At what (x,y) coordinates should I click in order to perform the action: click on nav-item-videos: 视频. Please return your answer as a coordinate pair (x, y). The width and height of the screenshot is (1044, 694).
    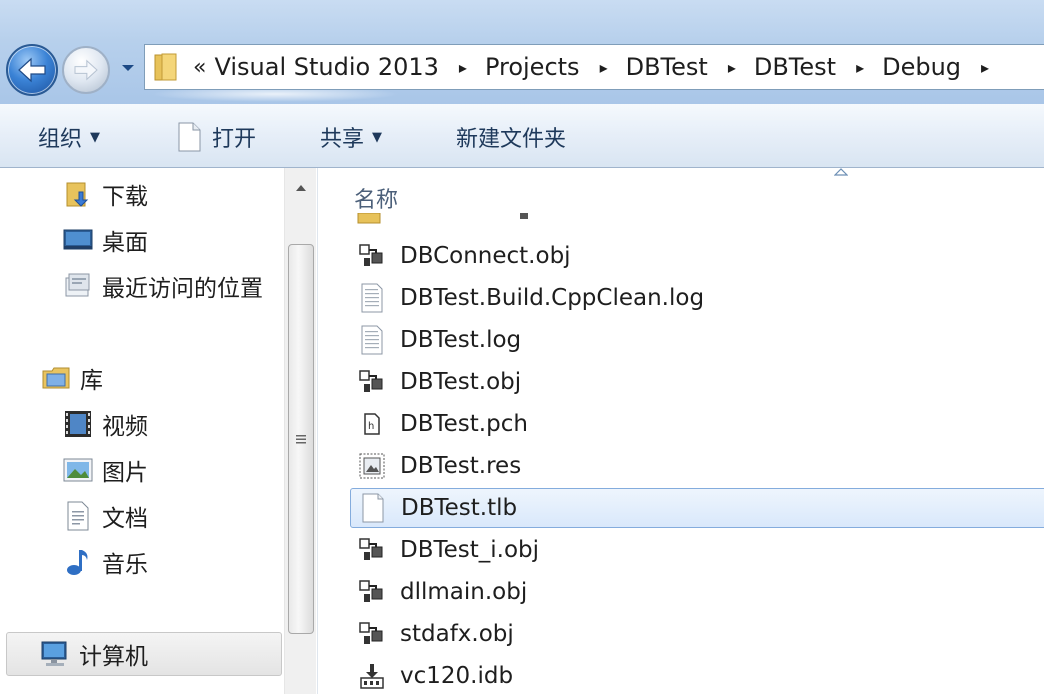
    Looking at the image, I should click on (105, 424).